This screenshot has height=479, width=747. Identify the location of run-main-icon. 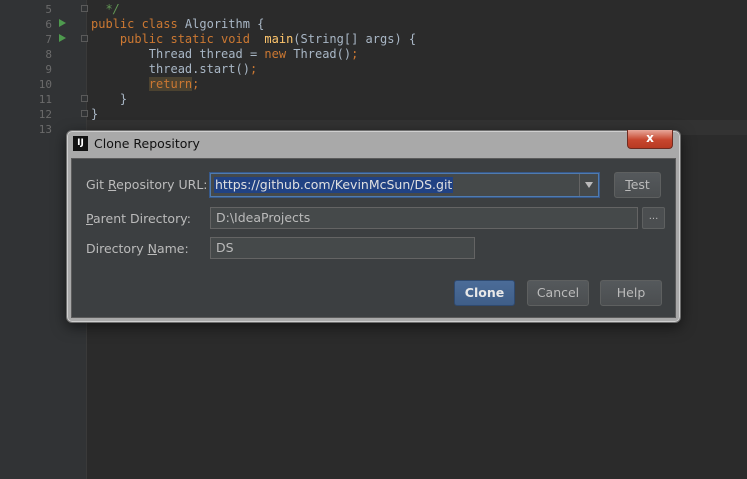
(62, 38).